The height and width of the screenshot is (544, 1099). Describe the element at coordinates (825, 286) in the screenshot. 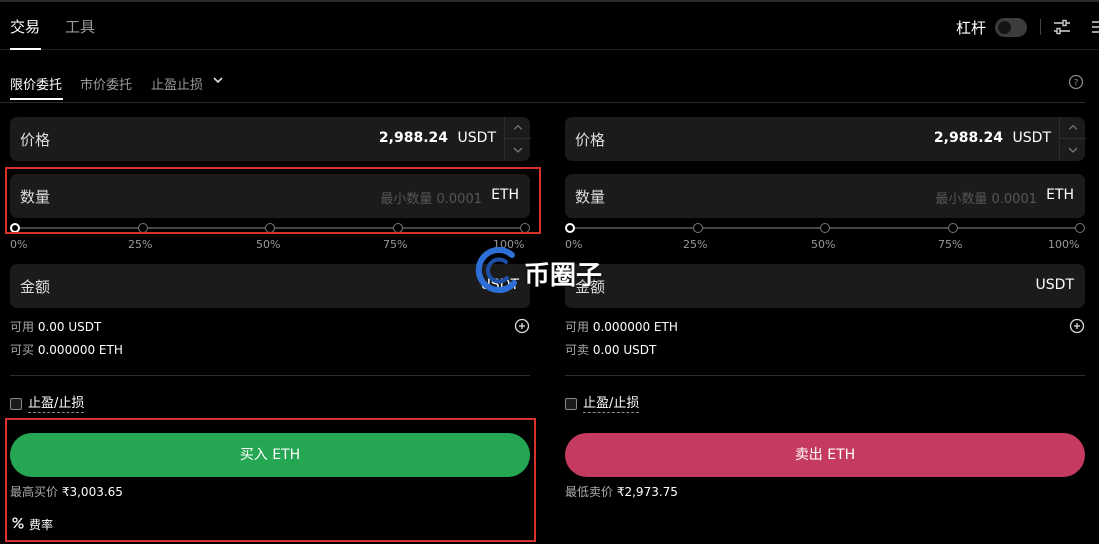

I see `sell-total-field: 金额 USDT` at that location.